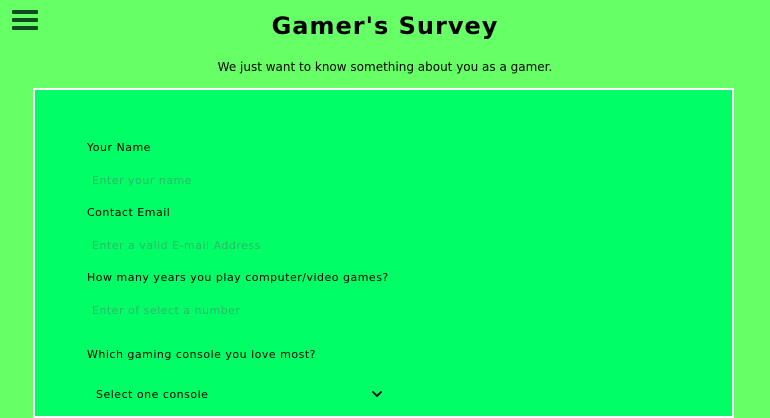 The width and height of the screenshot is (770, 418). Describe the element at coordinates (369, 180) in the screenshot. I see `name-input` at that location.